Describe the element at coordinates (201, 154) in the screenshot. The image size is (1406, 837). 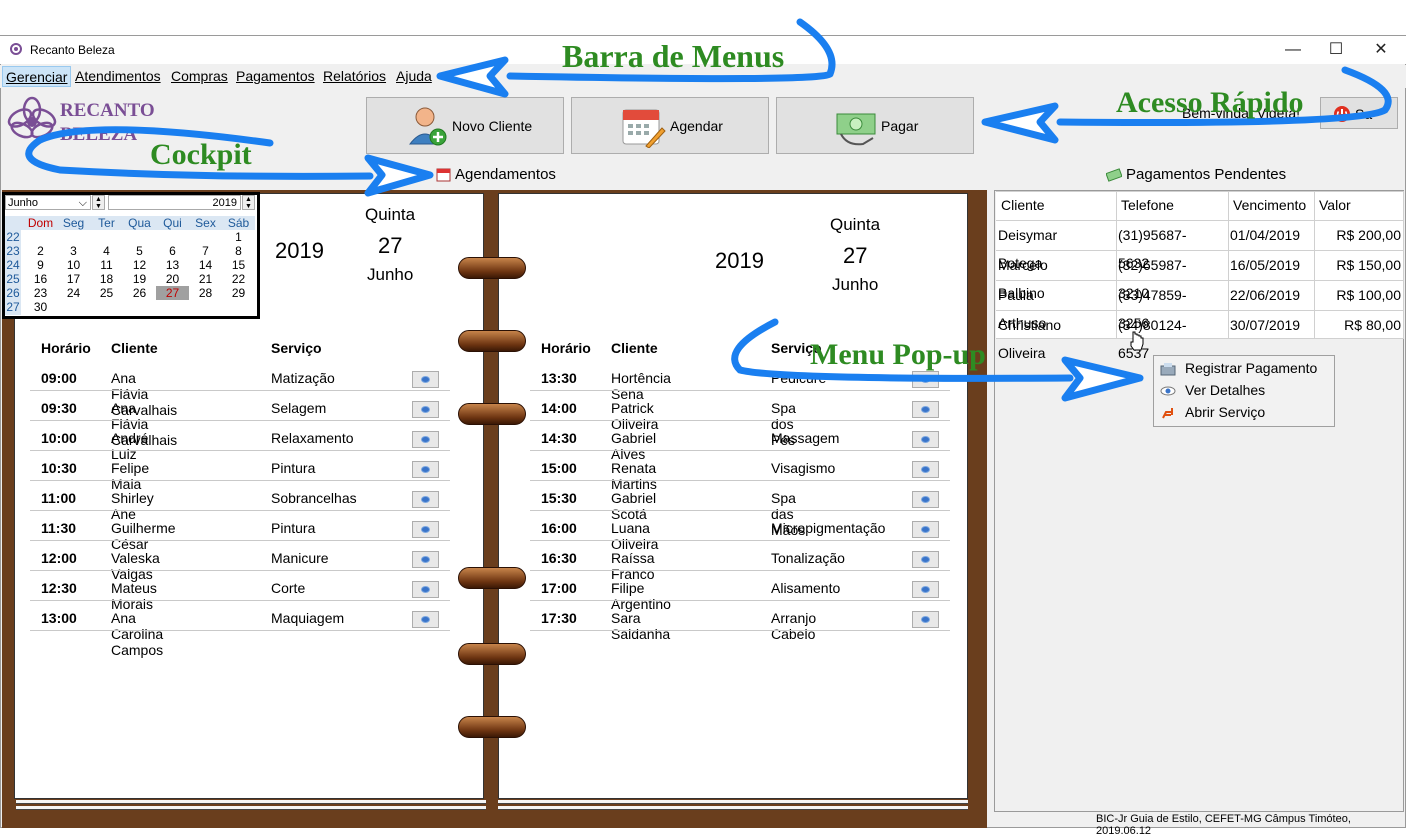
I see `annotation-cockpit: Cockpit` at that location.